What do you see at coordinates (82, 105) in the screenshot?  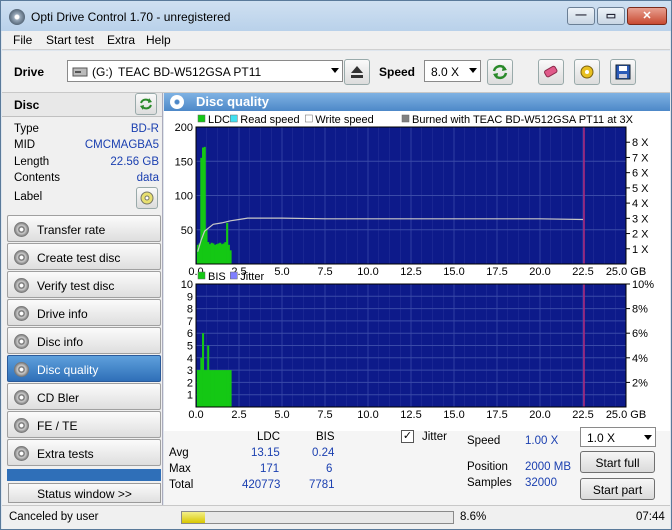 I see `disc-header: Disc` at bounding box center [82, 105].